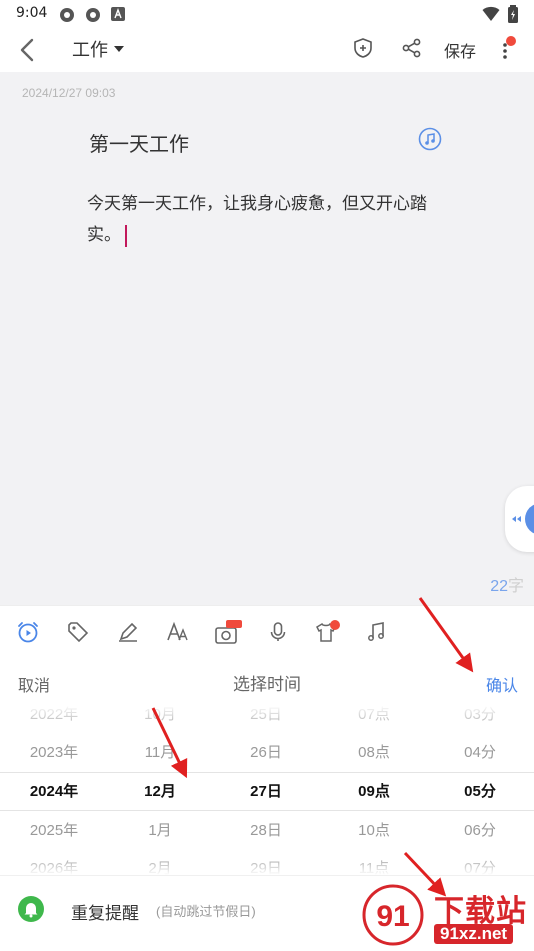 This screenshot has width=534, height=951. Describe the element at coordinates (502, 684) in the screenshot. I see `confirm-button: 确认` at that location.